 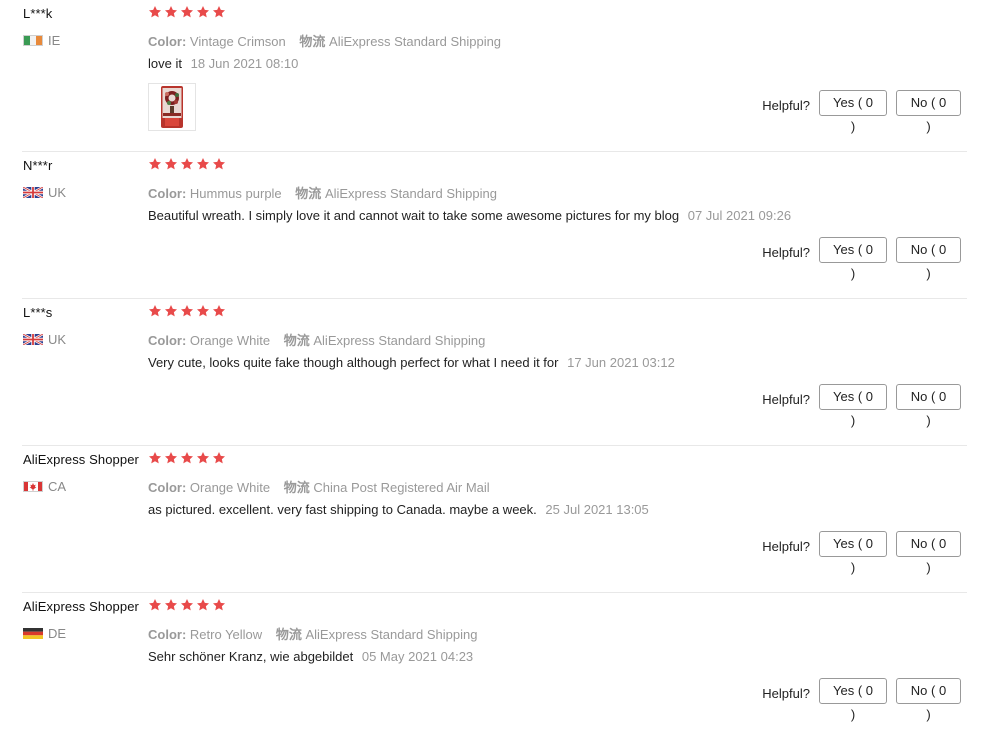 What do you see at coordinates (33, 633) in the screenshot?
I see `flag-germany-icon` at bounding box center [33, 633].